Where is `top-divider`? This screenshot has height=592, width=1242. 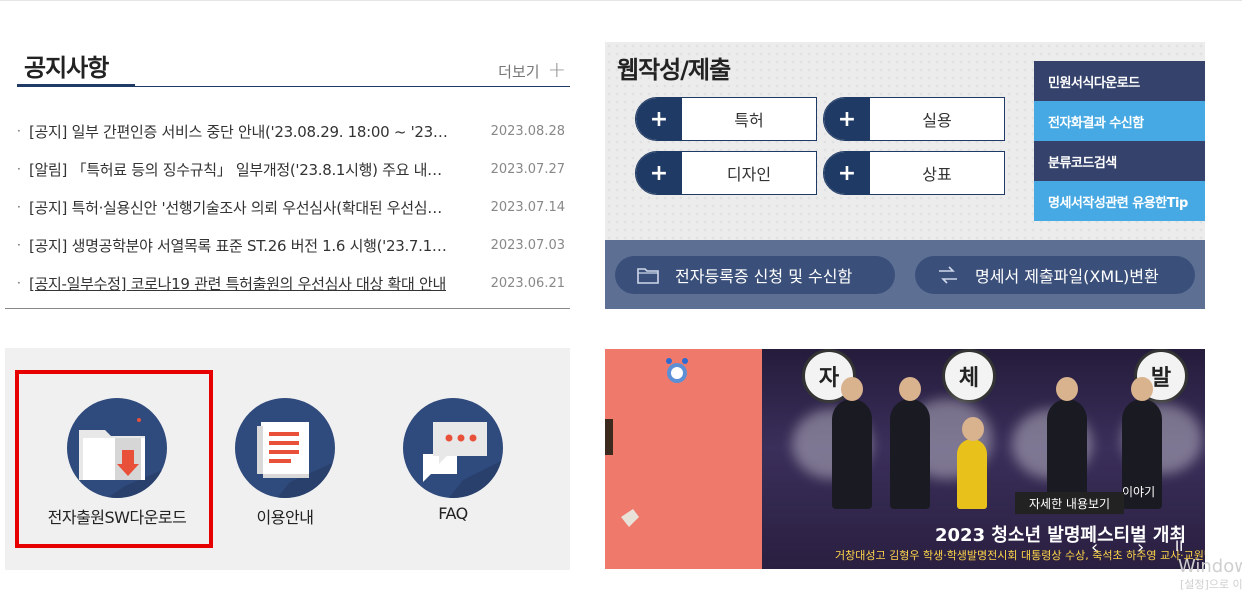 top-divider is located at coordinates (621, 0).